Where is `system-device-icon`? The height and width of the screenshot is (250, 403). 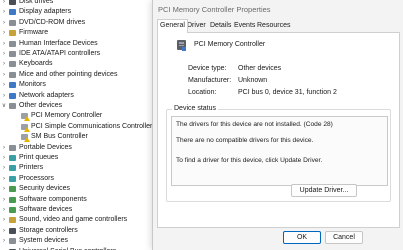
system-device-icon is located at coordinates (12, 241).